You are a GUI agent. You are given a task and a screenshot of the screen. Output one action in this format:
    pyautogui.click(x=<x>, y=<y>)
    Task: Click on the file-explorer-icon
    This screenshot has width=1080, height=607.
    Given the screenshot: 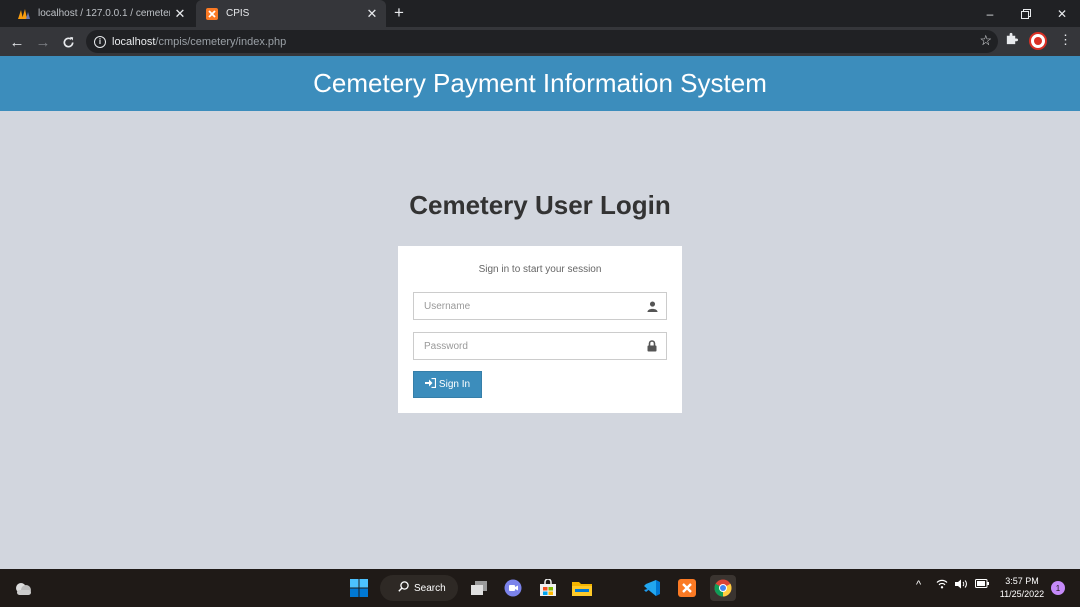 What is the action you would take?
    pyautogui.click(x=582, y=588)
    